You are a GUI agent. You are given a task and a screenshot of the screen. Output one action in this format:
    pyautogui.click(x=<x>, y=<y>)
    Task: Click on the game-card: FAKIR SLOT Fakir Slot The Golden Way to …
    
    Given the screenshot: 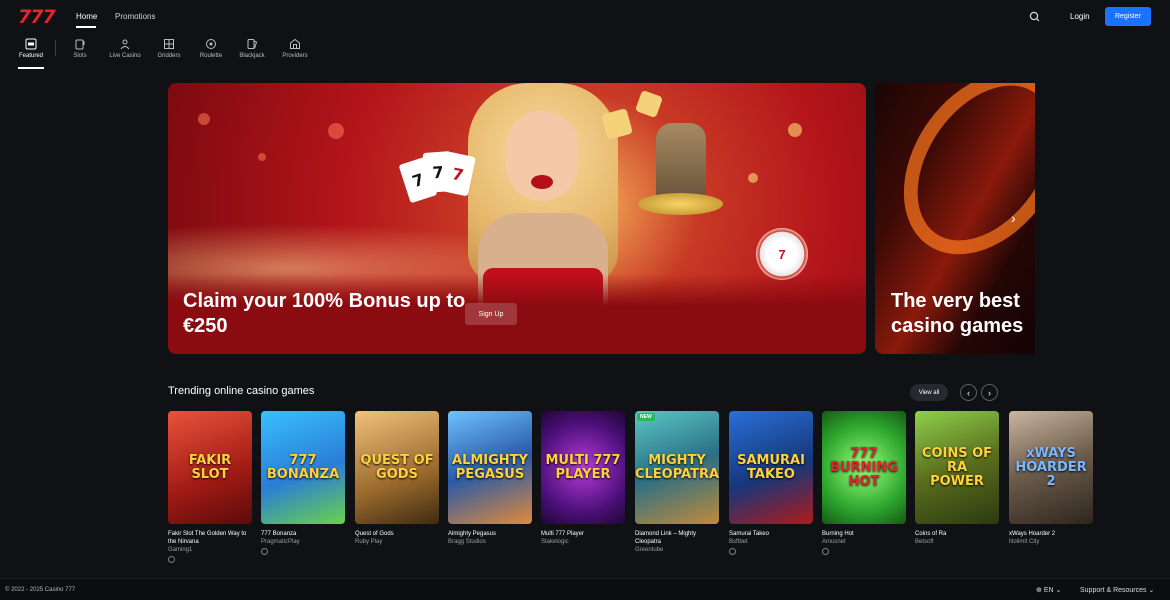 What is the action you would take?
    pyautogui.click(x=210, y=487)
    